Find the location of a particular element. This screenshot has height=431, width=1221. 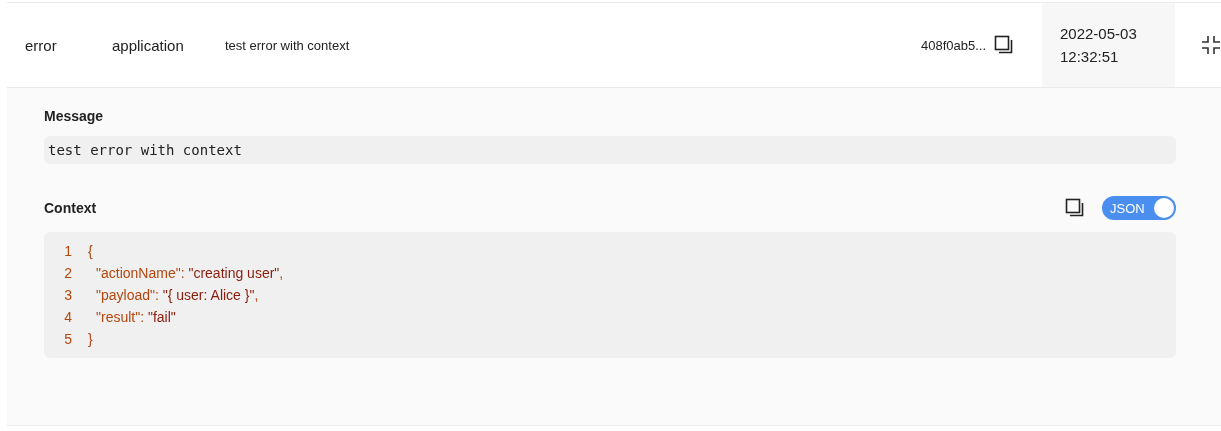

time-text: 12:32:51 is located at coordinates (1090, 56).